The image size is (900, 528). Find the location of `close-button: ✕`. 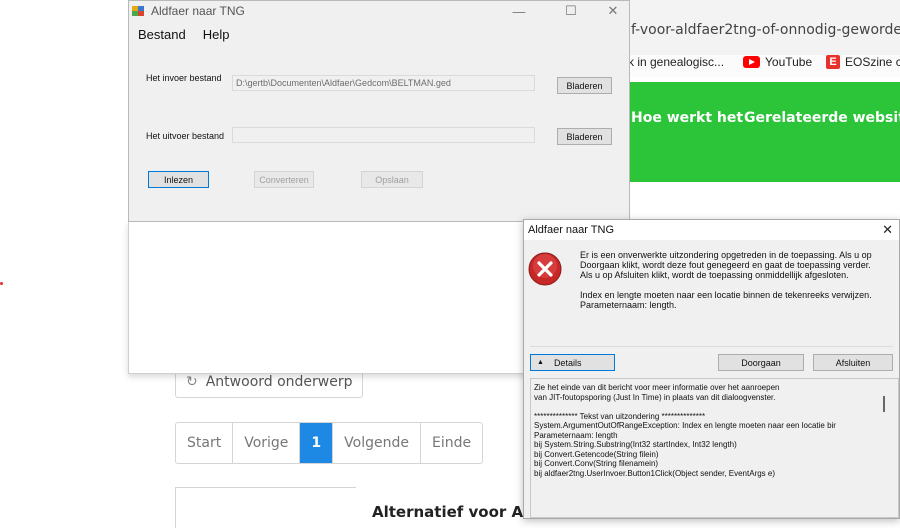

close-button: ✕ is located at coordinates (613, 11).